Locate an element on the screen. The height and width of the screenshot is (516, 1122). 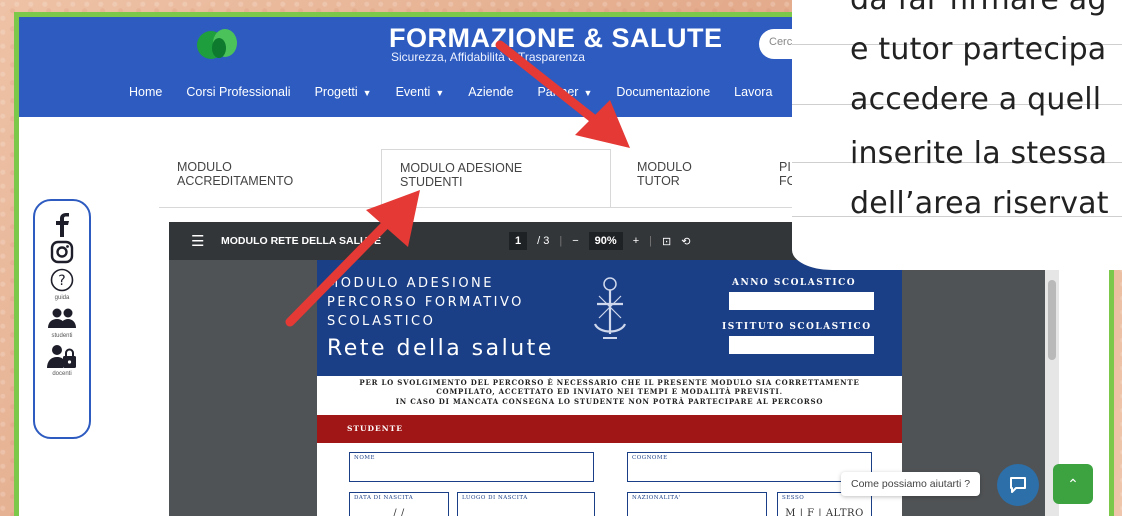
overlay-line: inserite la stessa is located at coordinates (979, 153).